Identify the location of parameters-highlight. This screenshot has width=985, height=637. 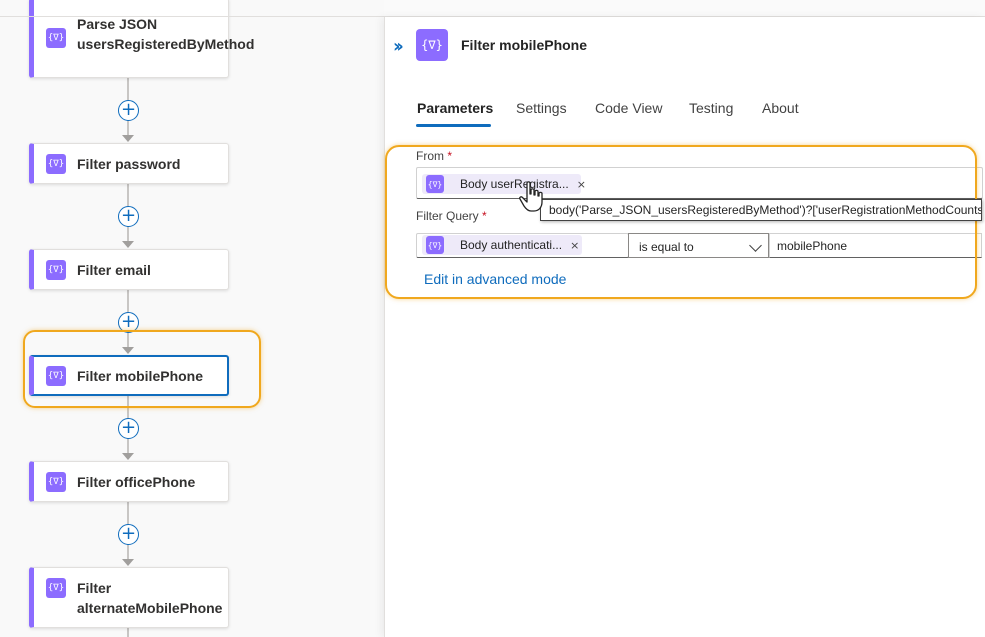
(681, 222).